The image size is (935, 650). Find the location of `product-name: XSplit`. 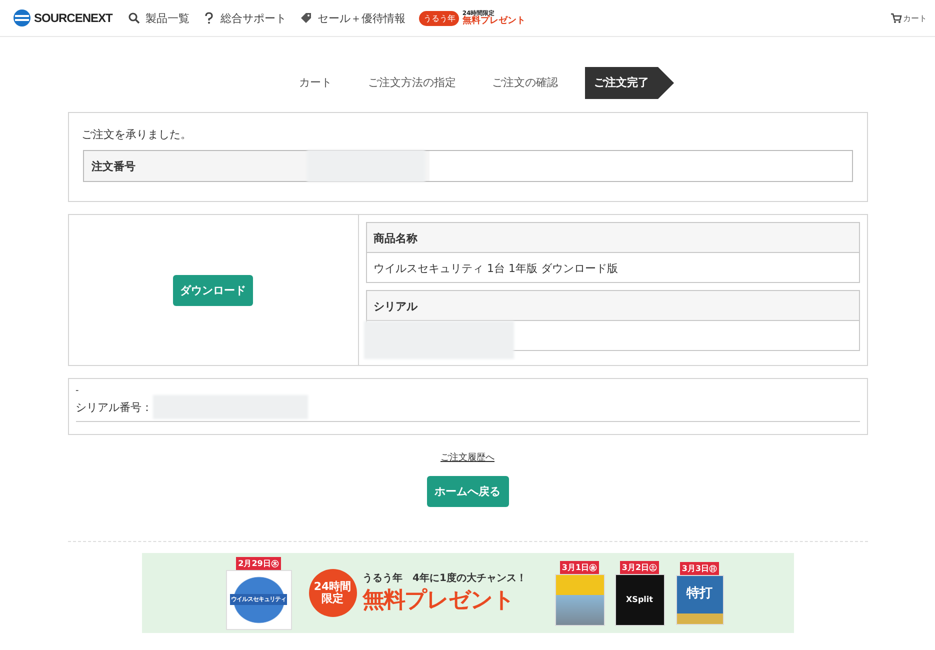

product-name: XSplit is located at coordinates (639, 599).